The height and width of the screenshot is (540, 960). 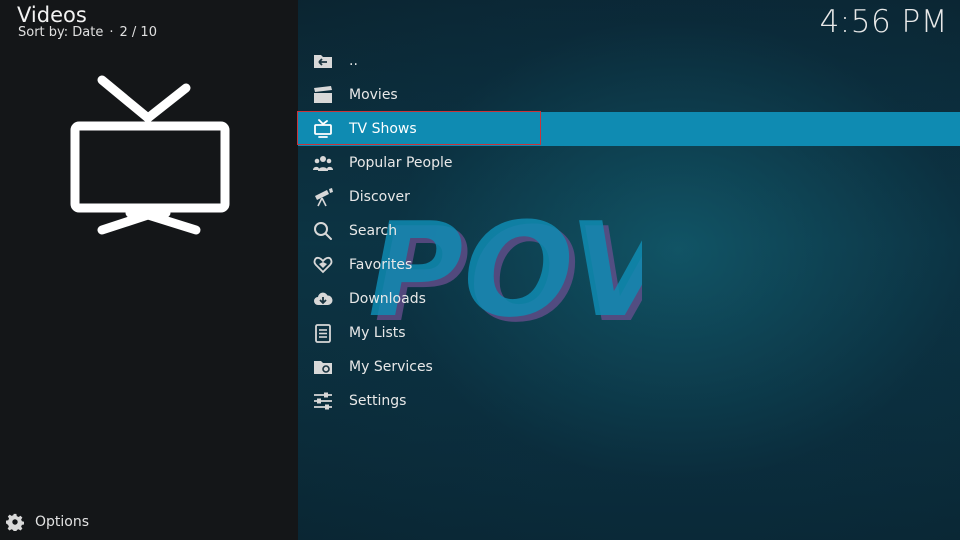 What do you see at coordinates (150, 155) in the screenshot?
I see `tv-large-icon` at bounding box center [150, 155].